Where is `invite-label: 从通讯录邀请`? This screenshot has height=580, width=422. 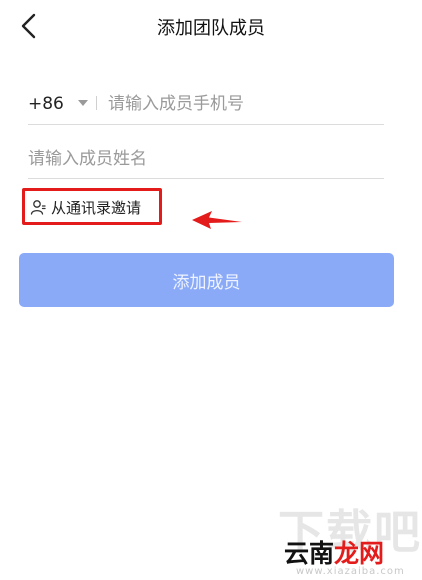
invite-label: 从通讯录邀请 is located at coordinates (96, 207).